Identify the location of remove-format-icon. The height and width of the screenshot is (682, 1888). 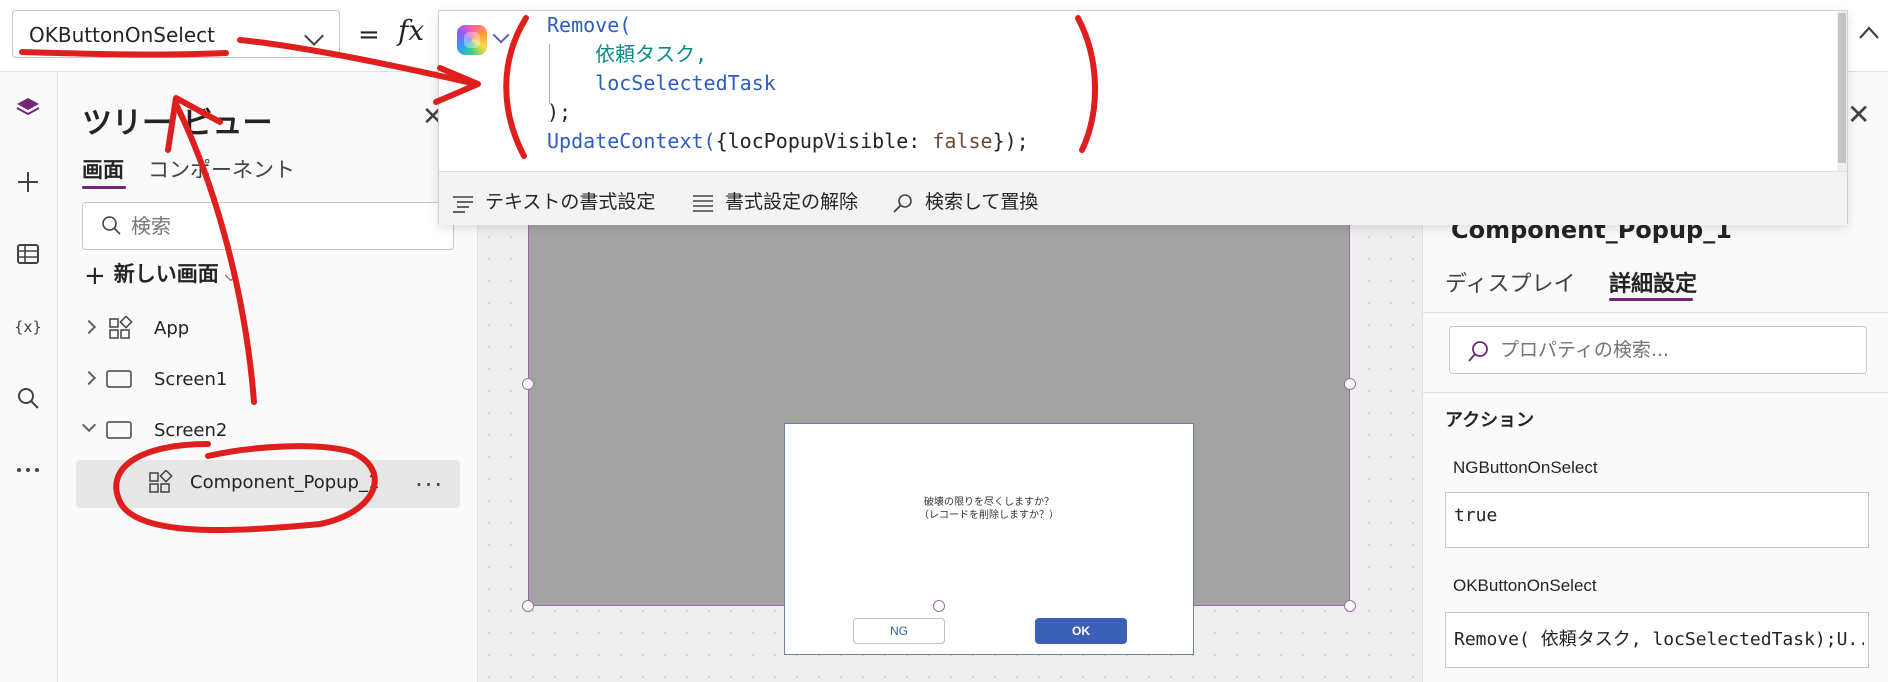
(703, 203).